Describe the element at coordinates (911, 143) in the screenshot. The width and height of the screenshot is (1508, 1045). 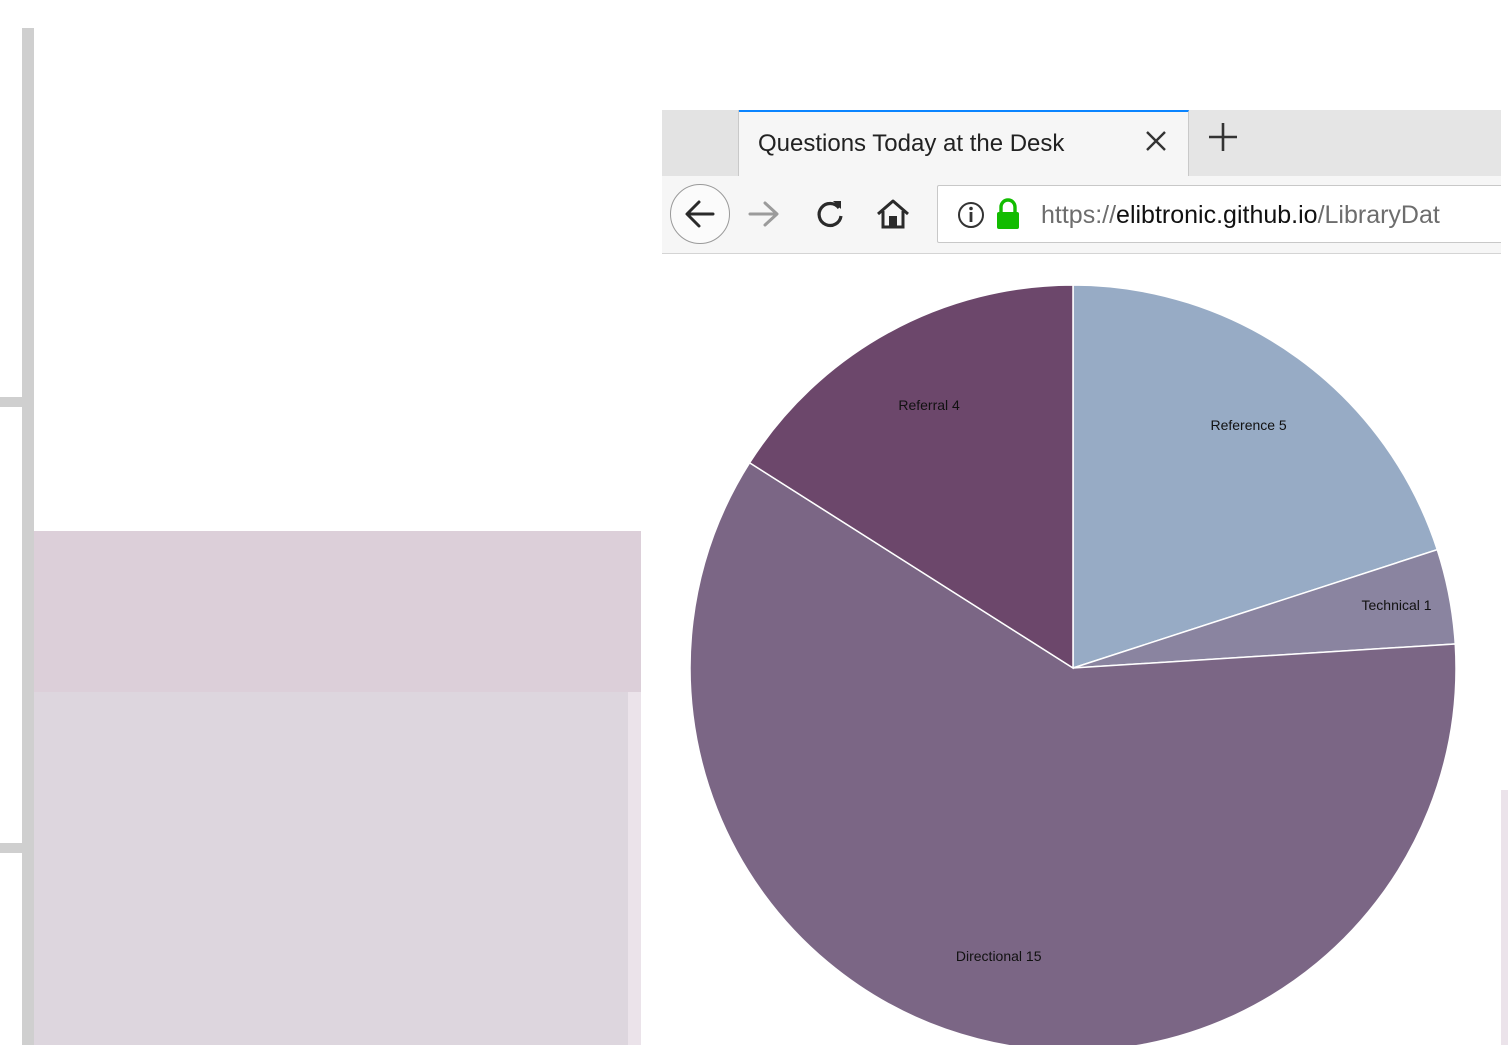
I see `tab-title: Questions Today at the Desk` at that location.